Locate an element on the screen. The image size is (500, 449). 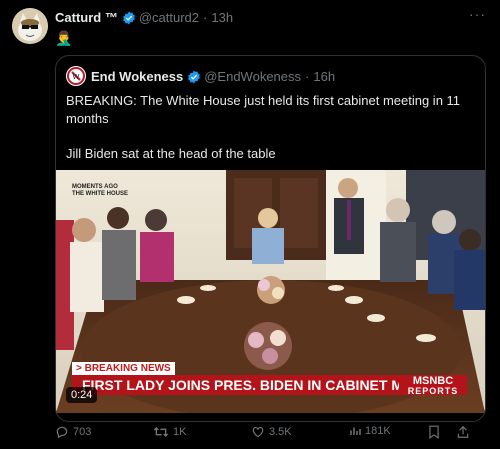
views-button: 181K is located at coordinates (370, 431).